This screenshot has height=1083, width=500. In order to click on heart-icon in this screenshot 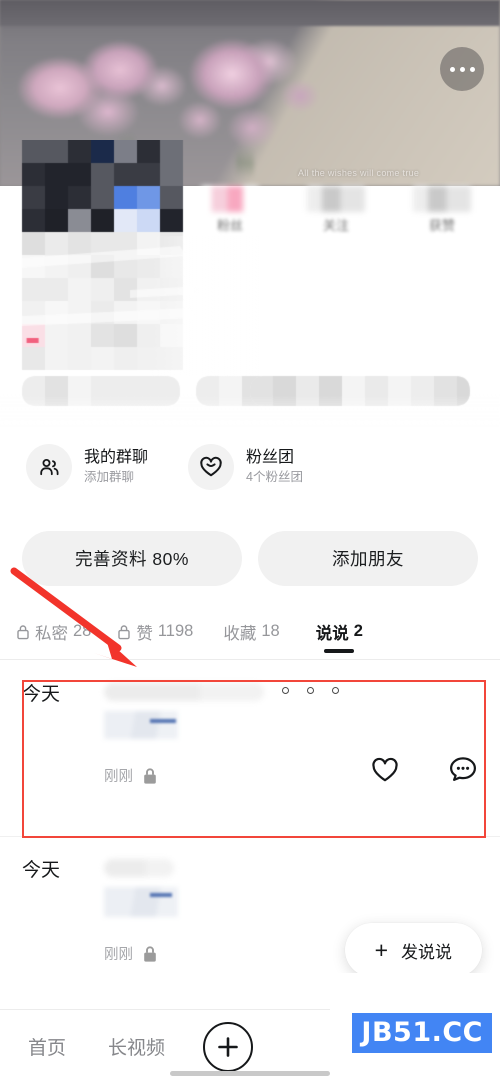, I will do `click(385, 770)`.